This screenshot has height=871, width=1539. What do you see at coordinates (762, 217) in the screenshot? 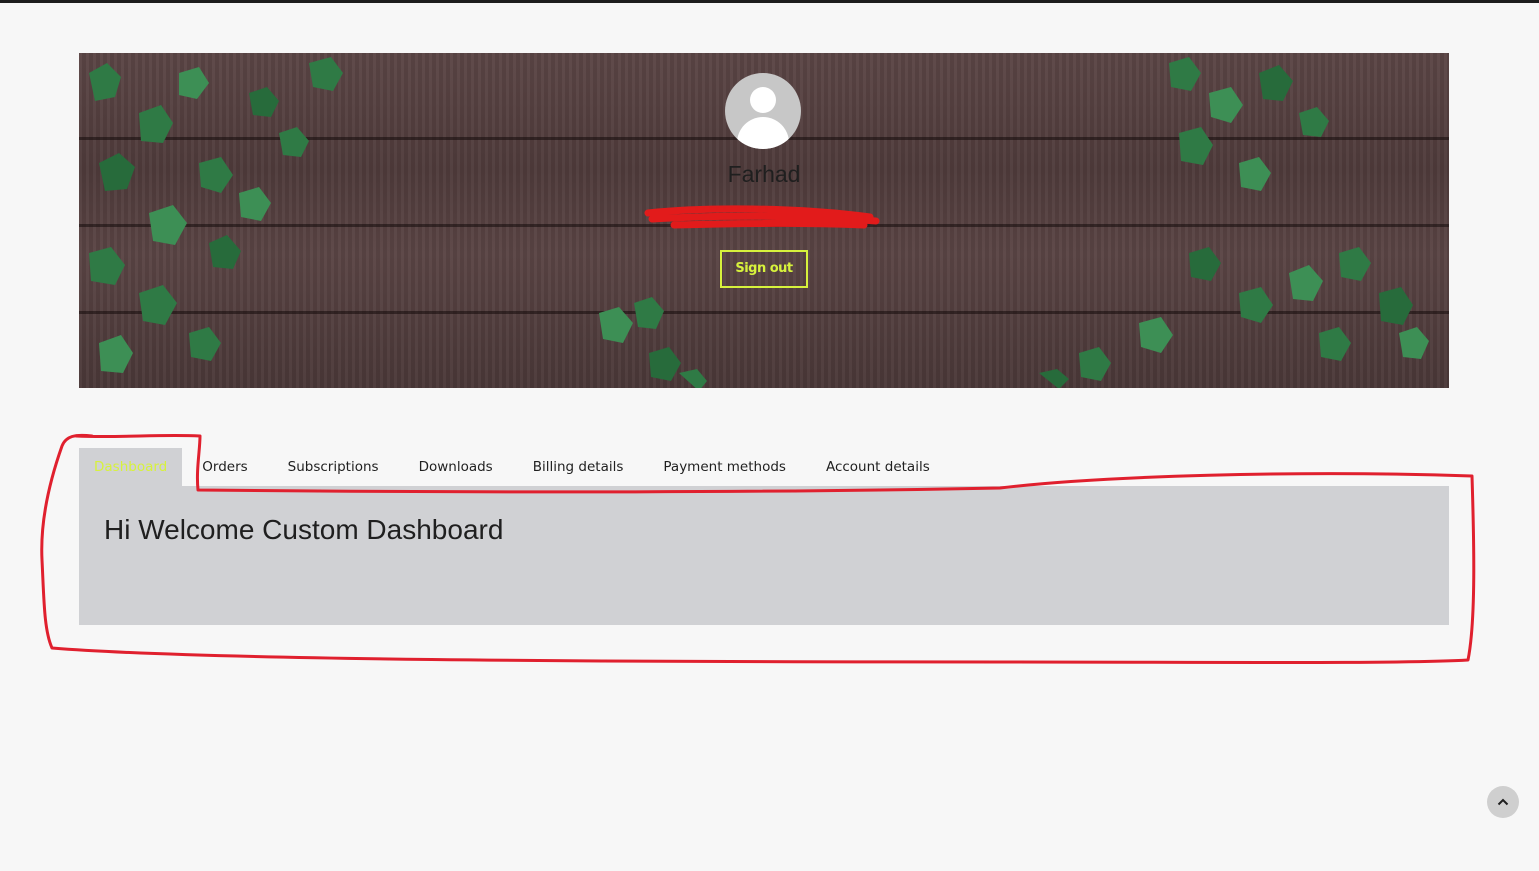
I see `redaction-scribble` at bounding box center [762, 217].